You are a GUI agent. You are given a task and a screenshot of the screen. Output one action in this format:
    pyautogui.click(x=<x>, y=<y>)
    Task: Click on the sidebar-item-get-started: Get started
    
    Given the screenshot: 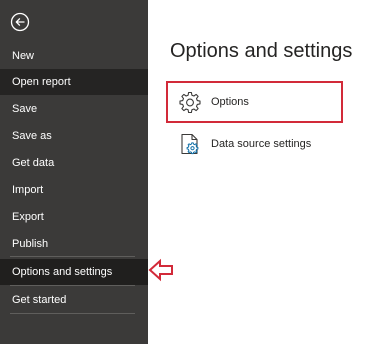 What is the action you would take?
    pyautogui.click(x=74, y=300)
    